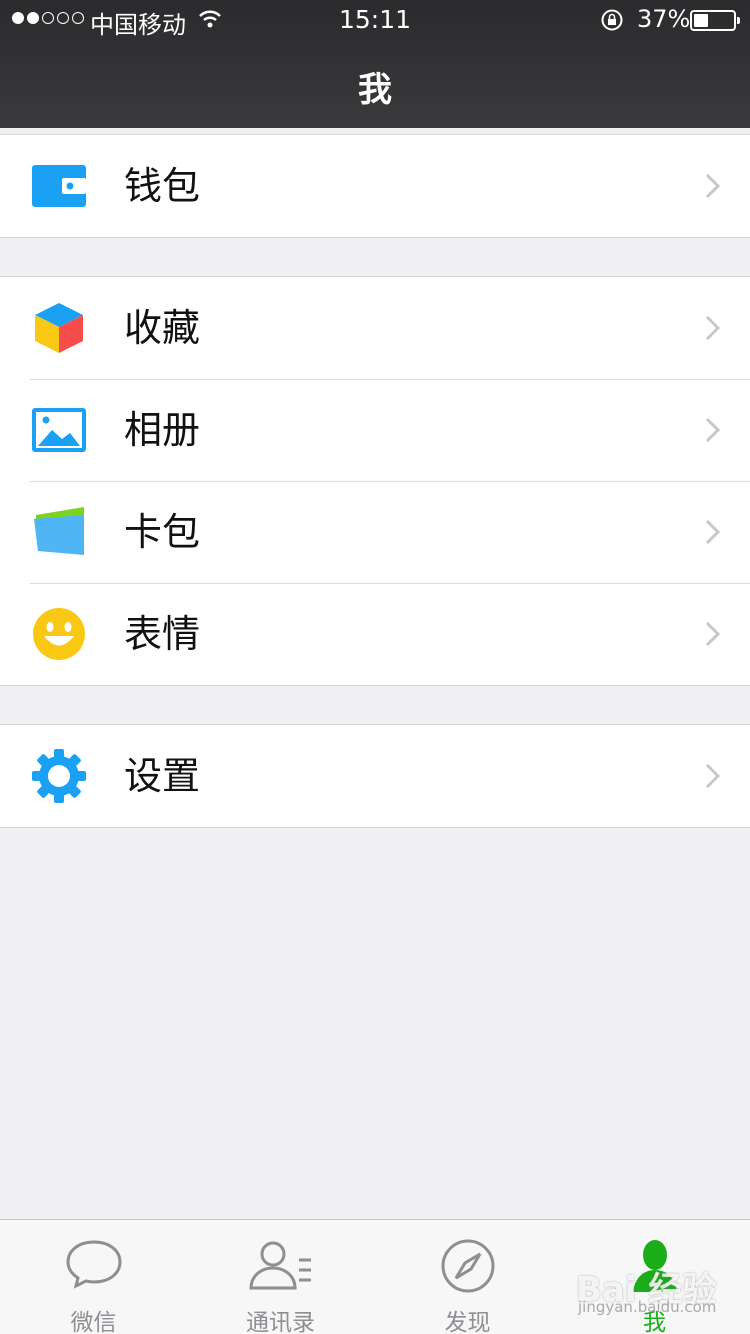 The width and height of the screenshot is (750, 1334). I want to click on status-bar: 中国移动 15:11 37%, so click(375, 20).